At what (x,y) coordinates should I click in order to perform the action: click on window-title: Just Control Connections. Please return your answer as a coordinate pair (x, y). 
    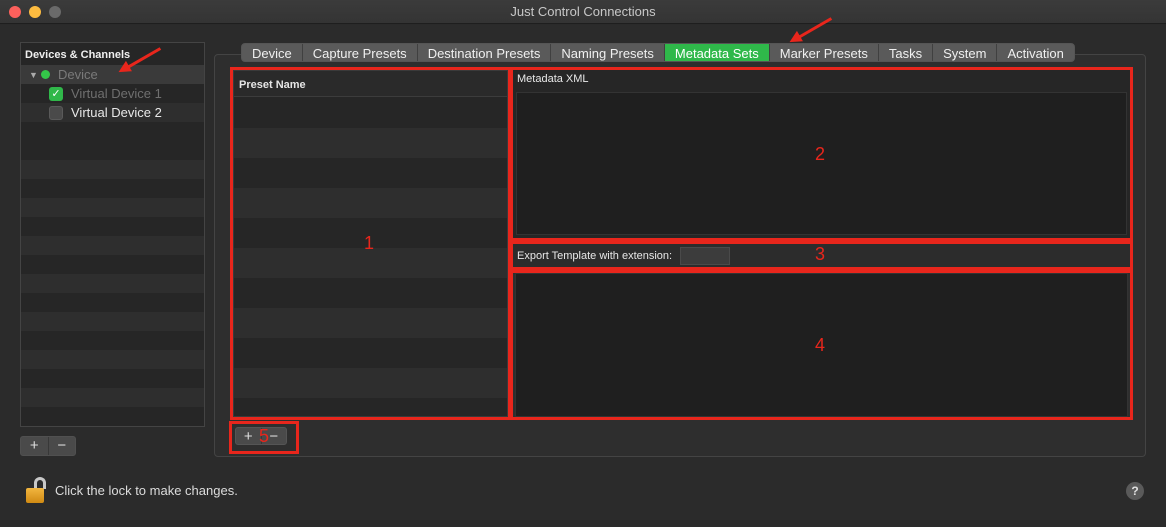
    Looking at the image, I should click on (583, 11).